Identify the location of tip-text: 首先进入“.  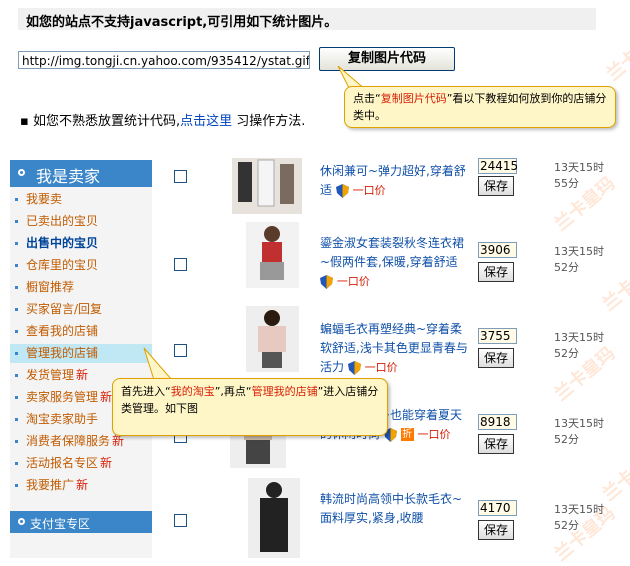
(146, 391).